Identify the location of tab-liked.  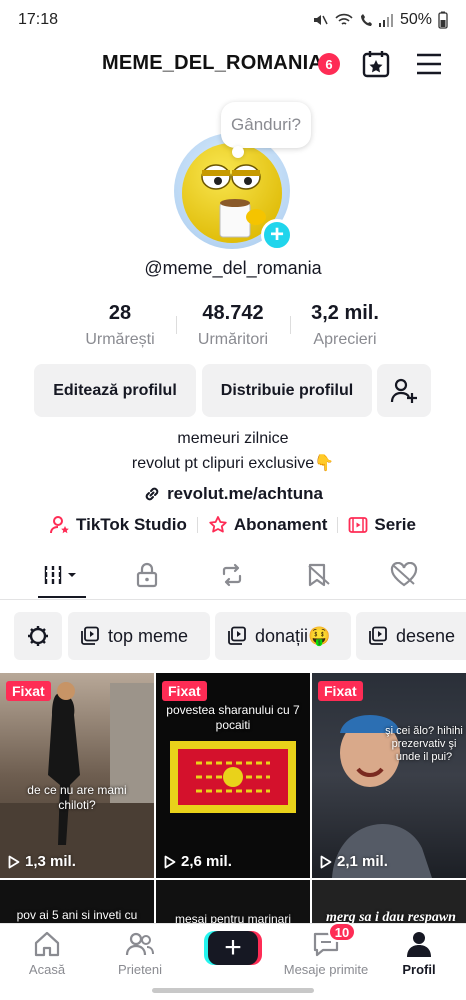
(404, 575).